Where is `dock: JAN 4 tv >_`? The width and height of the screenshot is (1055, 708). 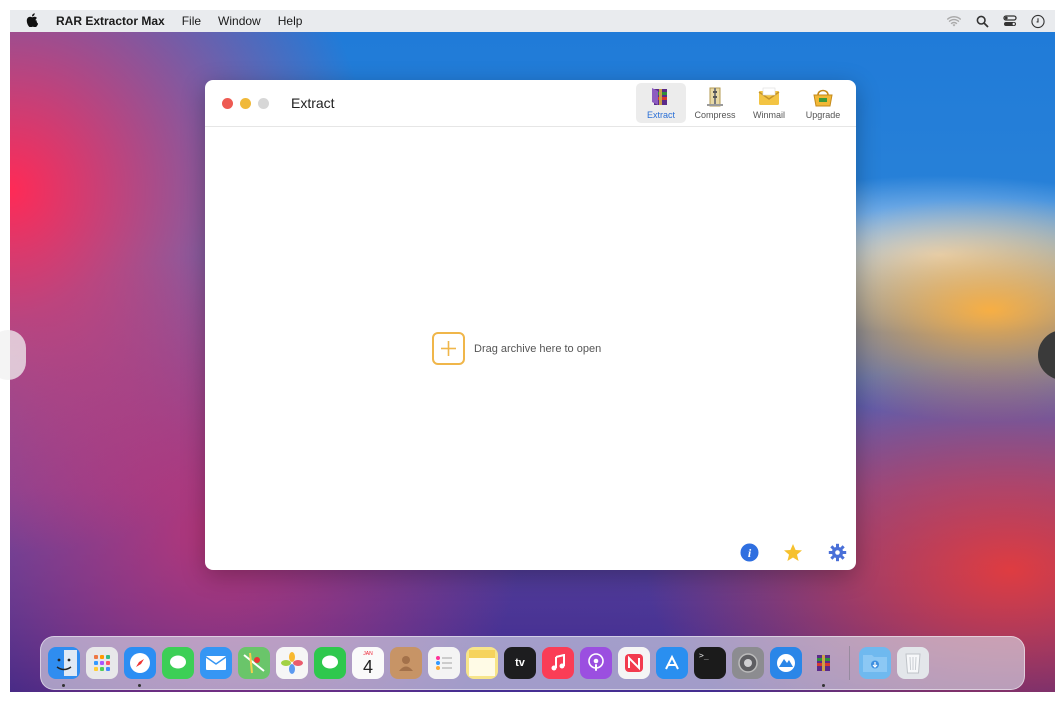
dock: JAN 4 tv >_ is located at coordinates (532, 663).